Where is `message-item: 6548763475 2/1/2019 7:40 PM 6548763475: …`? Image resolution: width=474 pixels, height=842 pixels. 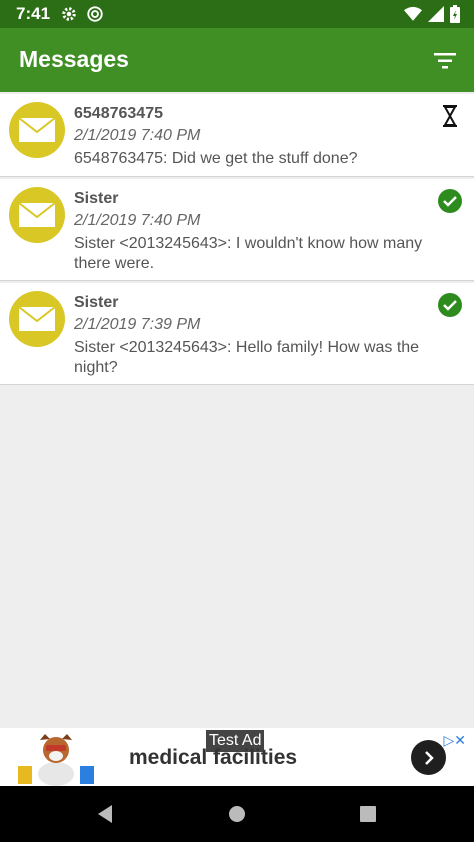 message-item: 6548763475 2/1/2019 7:40 PM 6548763475: … is located at coordinates (237, 135).